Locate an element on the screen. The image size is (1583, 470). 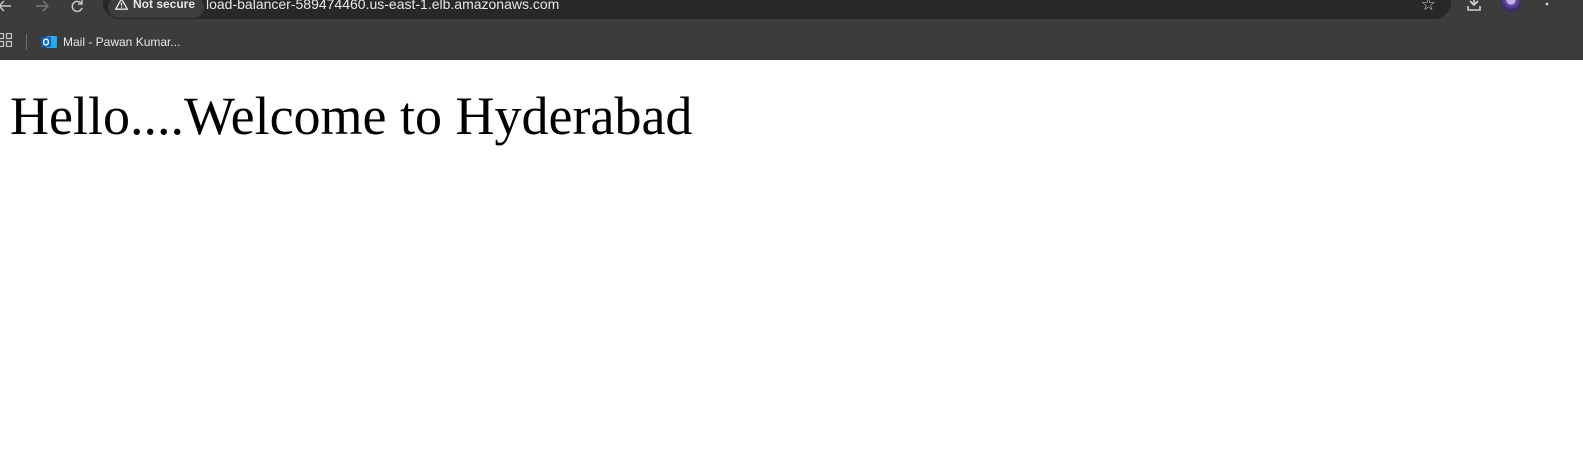
page-heading: Hello....Welcome to Hyderabad is located at coordinates (351, 116).